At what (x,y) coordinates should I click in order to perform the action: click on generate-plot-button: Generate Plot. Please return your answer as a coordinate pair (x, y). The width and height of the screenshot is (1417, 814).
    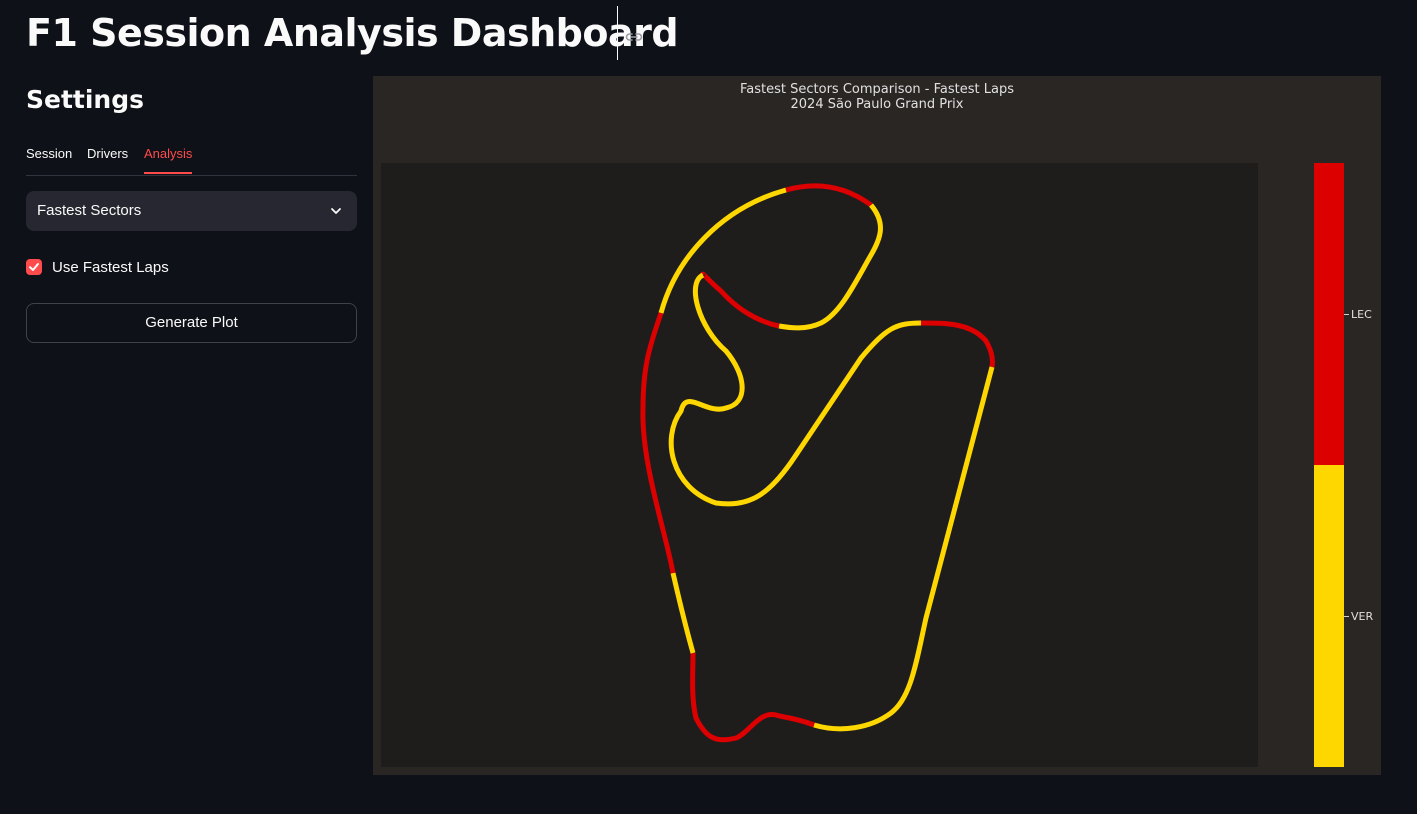
    Looking at the image, I should click on (191, 323).